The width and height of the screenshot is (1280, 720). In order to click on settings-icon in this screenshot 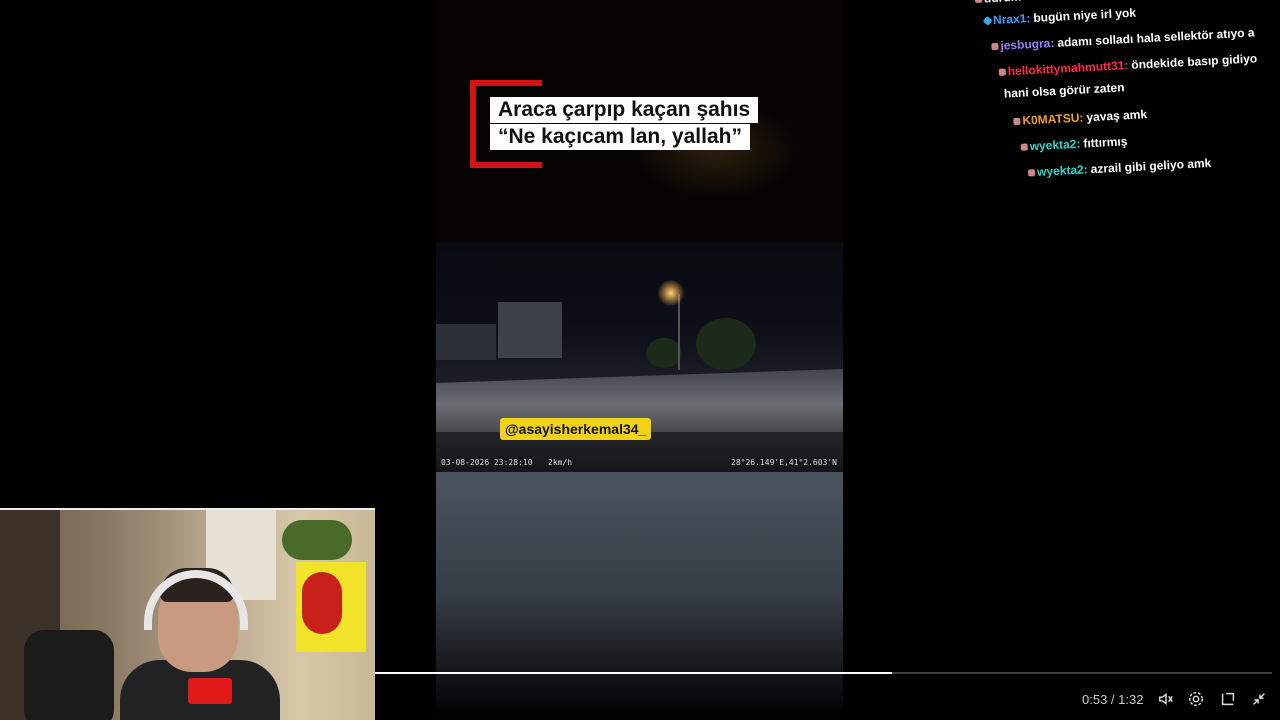, I will do `click(1196, 699)`.